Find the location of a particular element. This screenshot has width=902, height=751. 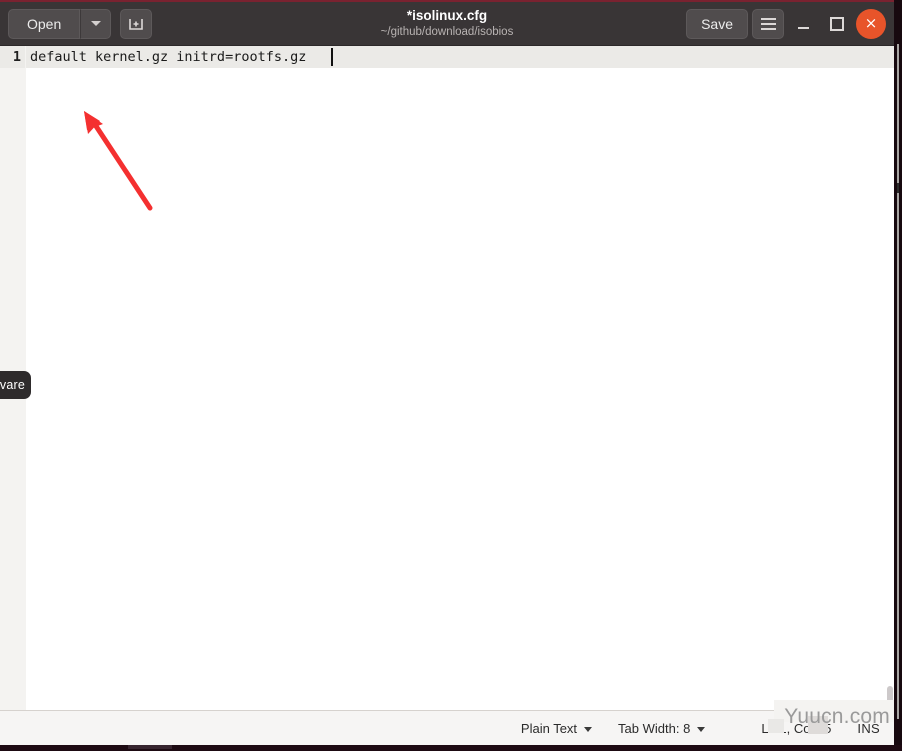

watermark-backdrop is located at coordinates (834, 711).